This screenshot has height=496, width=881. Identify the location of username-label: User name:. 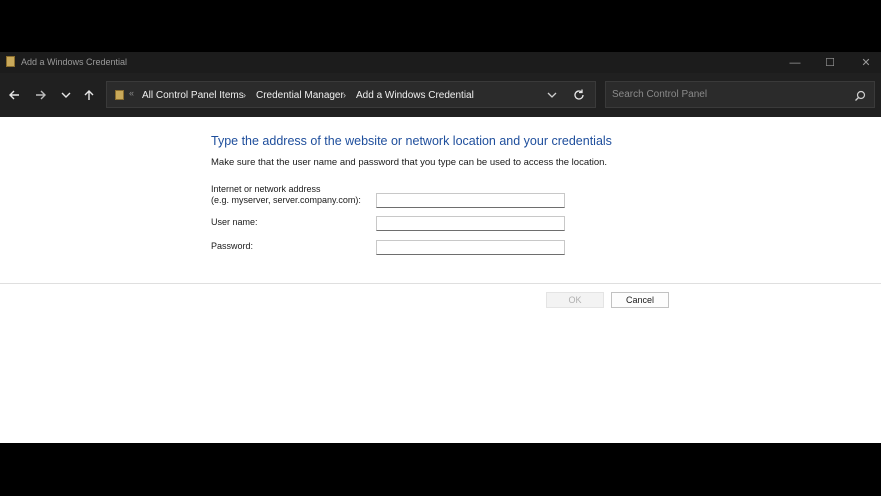
(234, 222).